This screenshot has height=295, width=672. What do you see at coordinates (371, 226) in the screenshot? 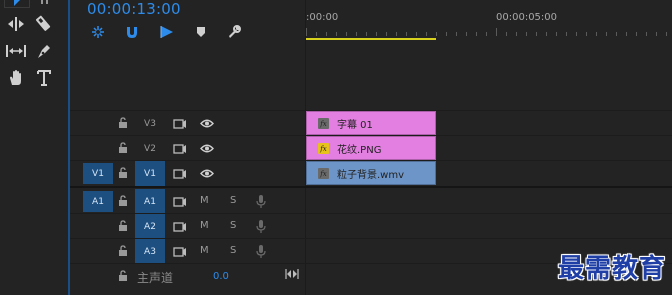
I see `track-a2: A2 M S` at bounding box center [371, 226].